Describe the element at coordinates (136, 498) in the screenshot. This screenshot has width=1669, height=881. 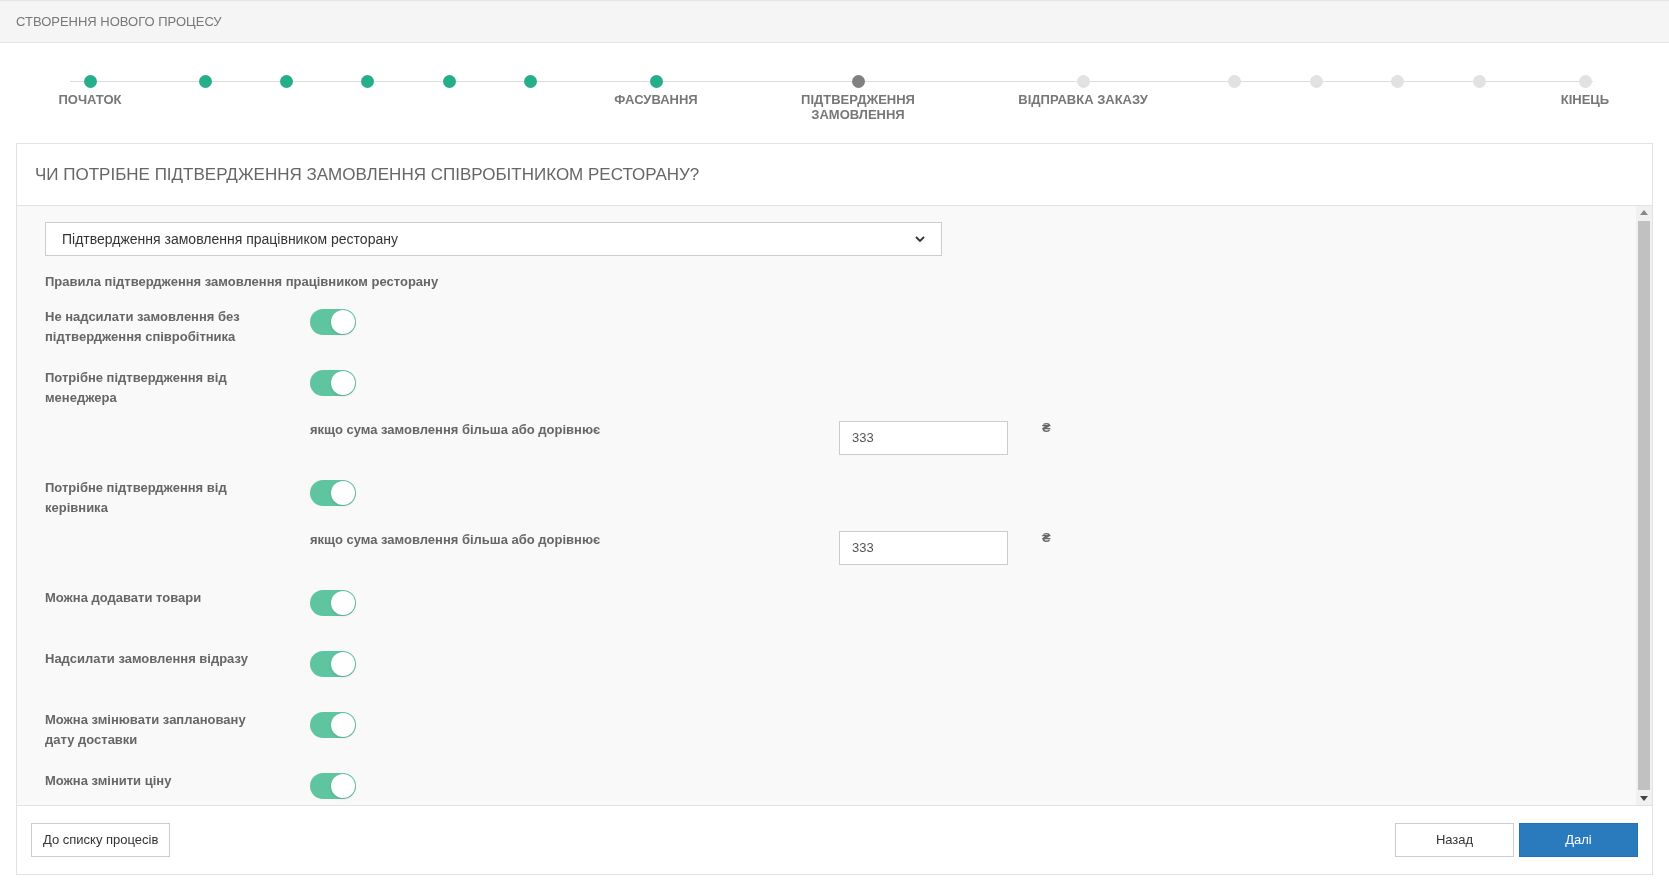
I see `rule-label: Потрібне підтвердження від керівника` at that location.